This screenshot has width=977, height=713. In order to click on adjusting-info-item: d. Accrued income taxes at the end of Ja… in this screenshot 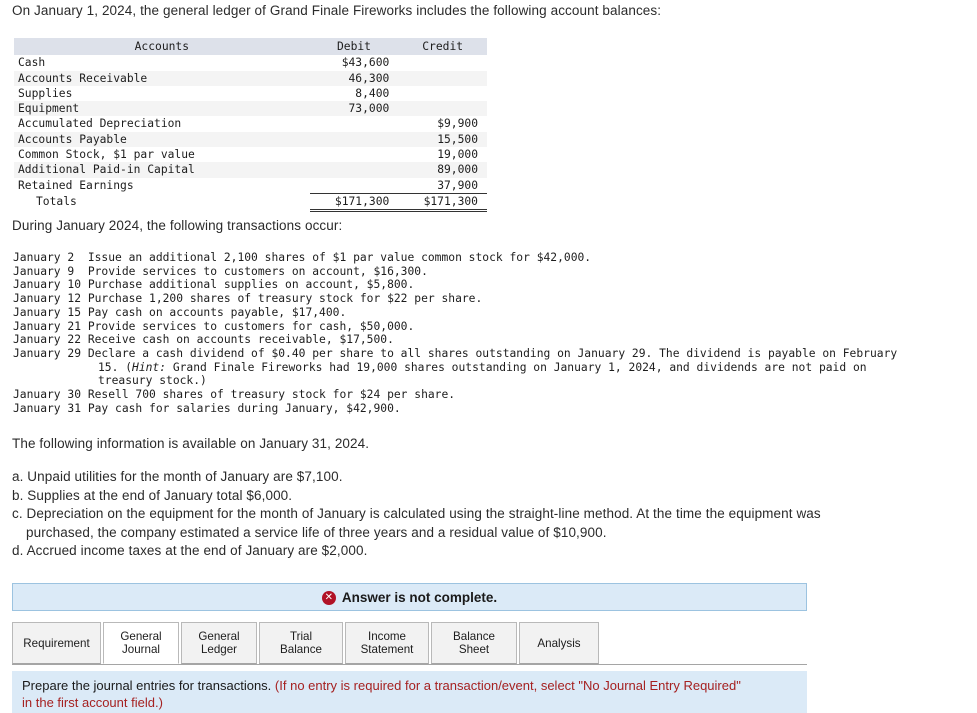, I will do `click(462, 551)`.